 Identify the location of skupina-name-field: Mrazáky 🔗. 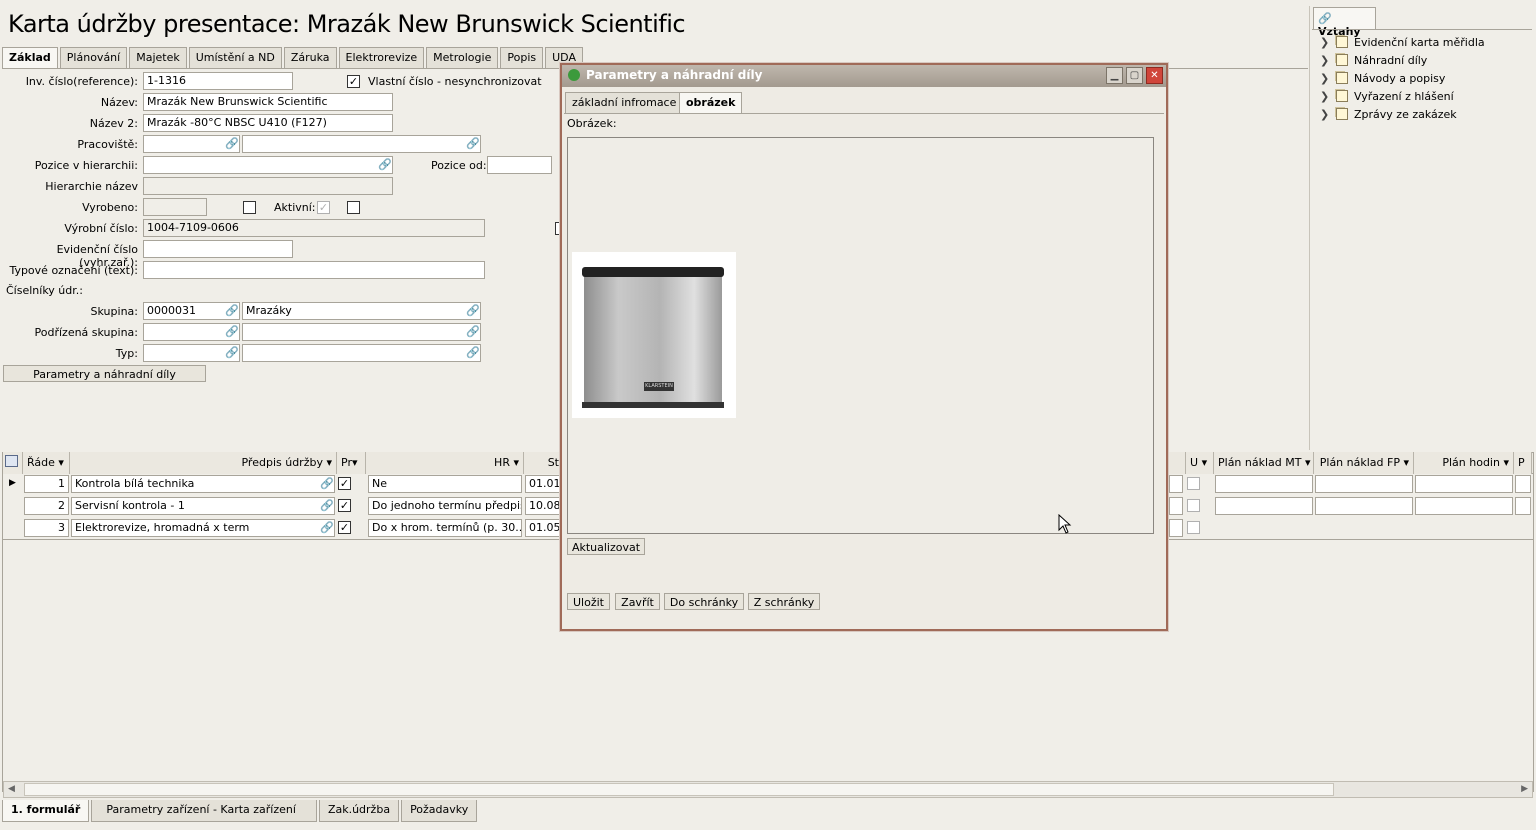
(361, 311).